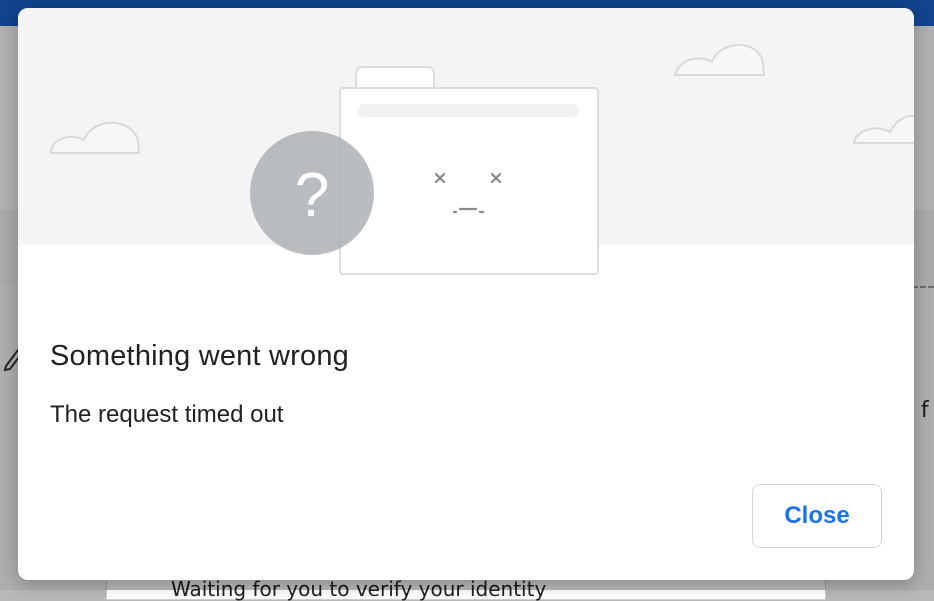  Describe the element at coordinates (167, 414) in the screenshot. I see `error-message: The request timed out` at that location.